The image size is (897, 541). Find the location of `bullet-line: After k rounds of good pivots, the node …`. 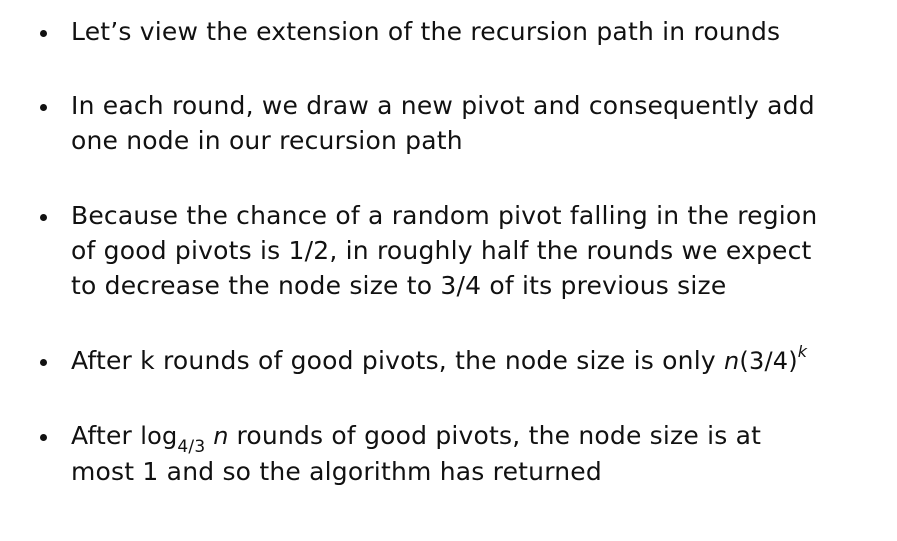

bullet-line: After k rounds of good pivots, the node … is located at coordinates (471, 361).